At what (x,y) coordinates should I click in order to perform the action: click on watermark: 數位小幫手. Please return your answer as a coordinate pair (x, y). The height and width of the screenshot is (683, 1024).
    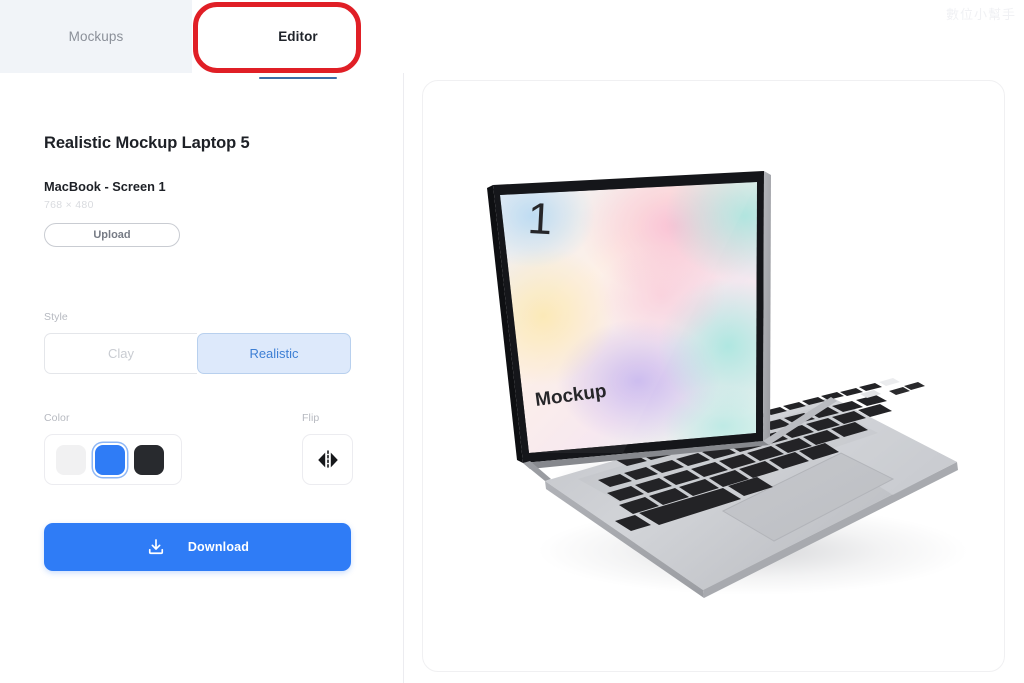
    Looking at the image, I should click on (980, 15).